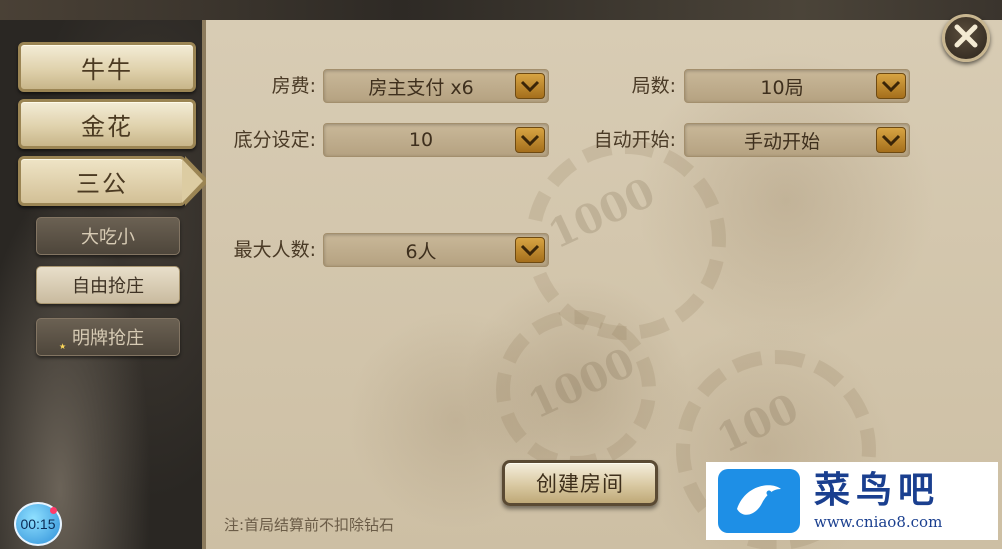 Image resolution: width=1002 pixels, height=549 pixels. I want to click on notification-dot, so click(53, 510).